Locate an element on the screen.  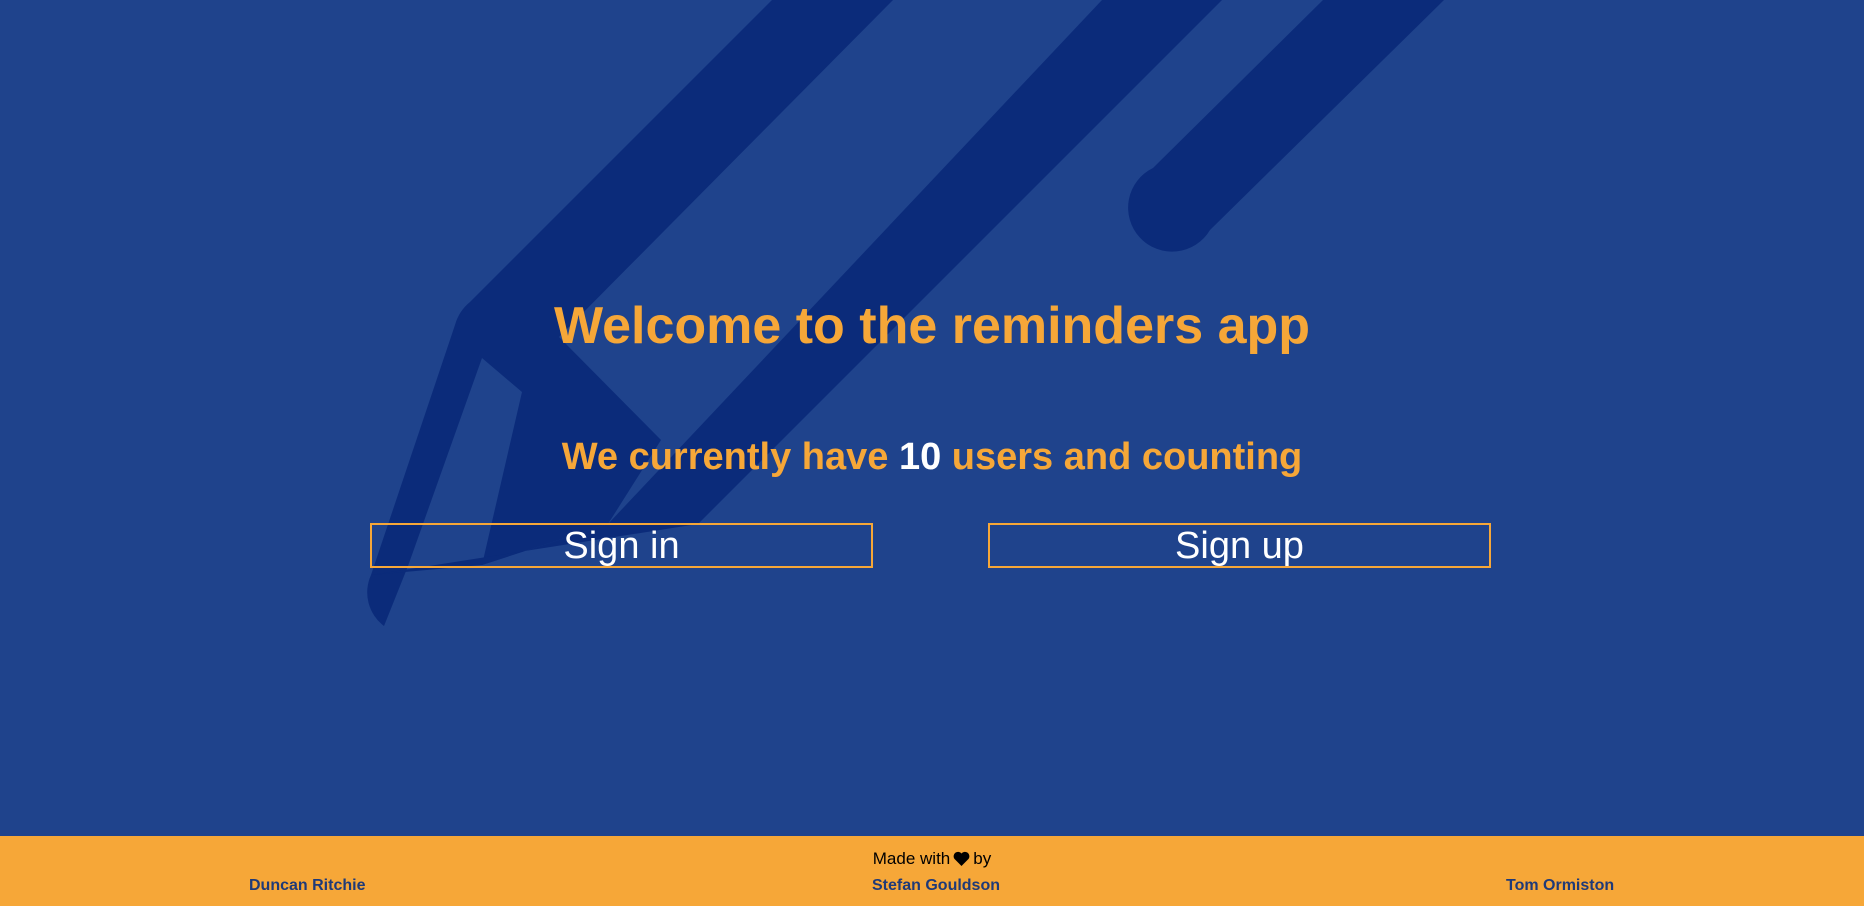
heart-icon is located at coordinates (961, 861).